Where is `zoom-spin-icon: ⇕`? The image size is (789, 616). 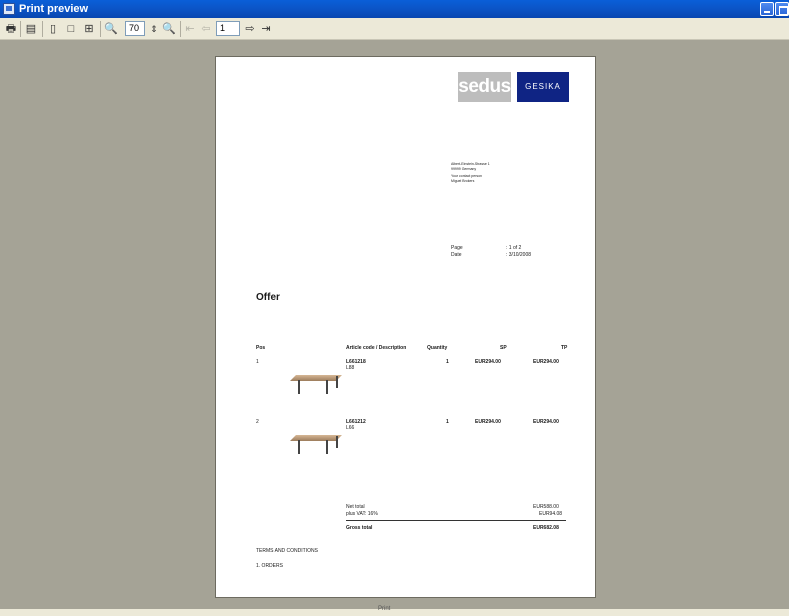 zoom-spin-icon: ⇕ is located at coordinates (154, 29).